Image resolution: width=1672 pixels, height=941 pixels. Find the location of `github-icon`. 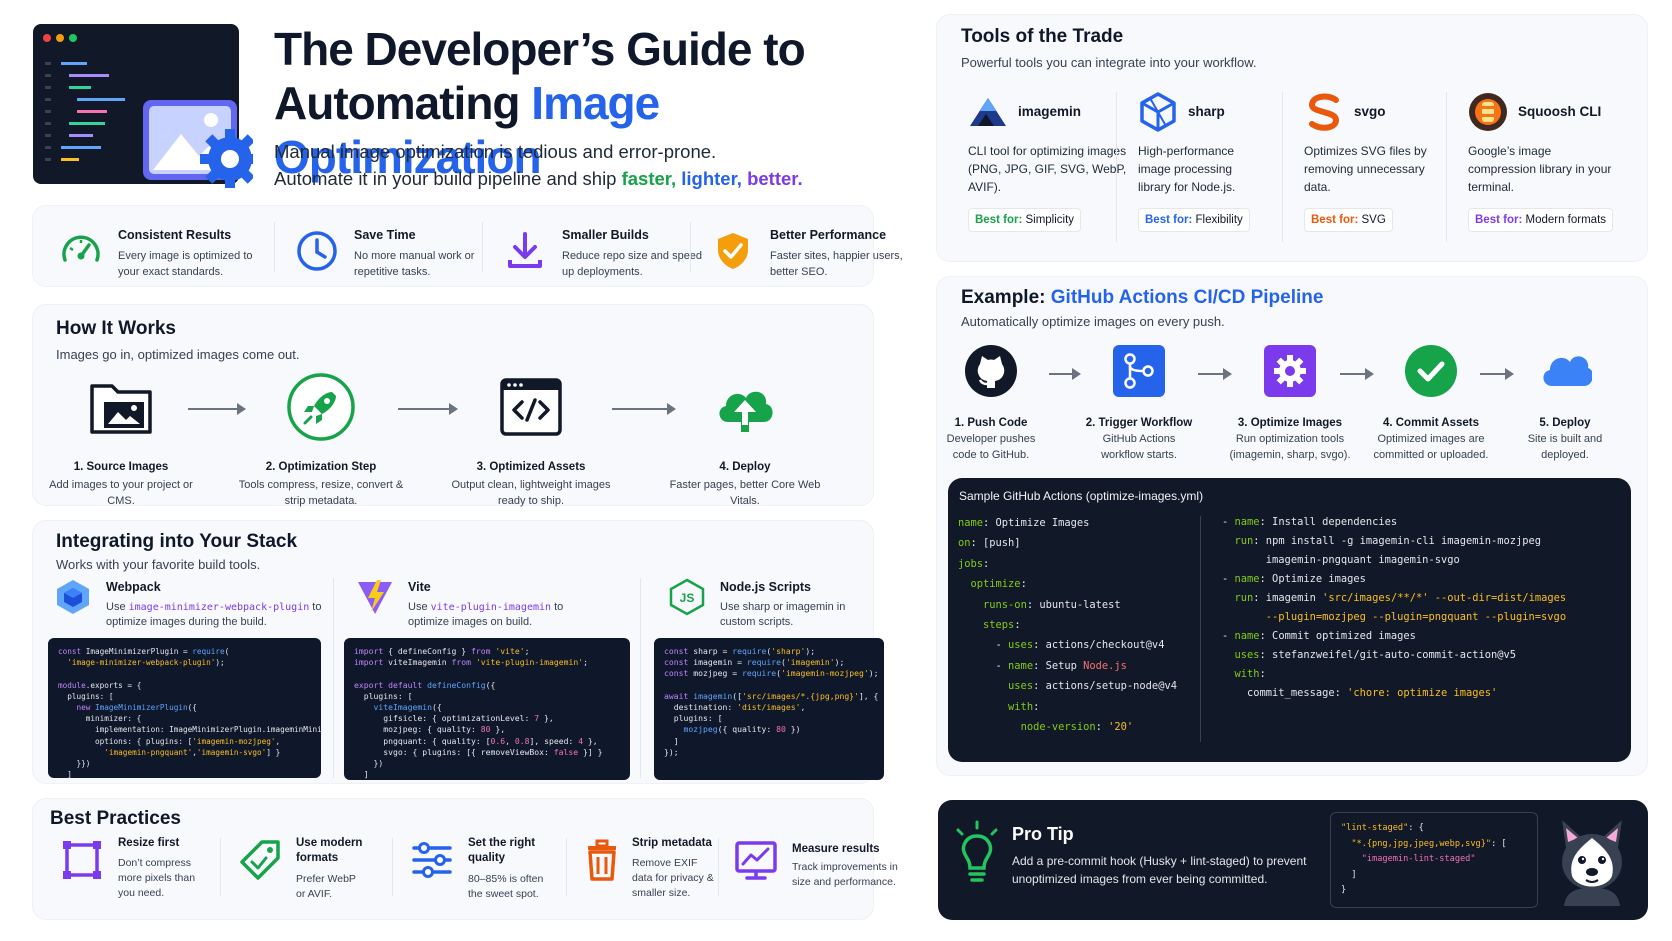

github-icon is located at coordinates (991, 371).